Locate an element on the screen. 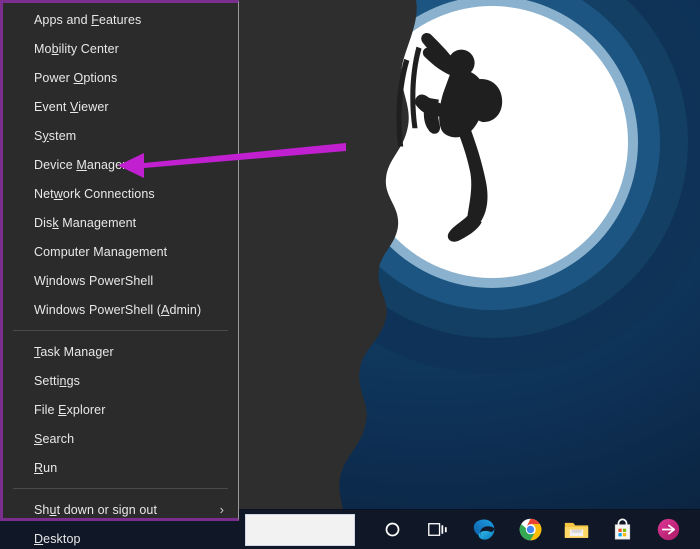 The height and width of the screenshot is (549, 700). menu-item-apps-and-features: Apps and Features is located at coordinates (120, 19).